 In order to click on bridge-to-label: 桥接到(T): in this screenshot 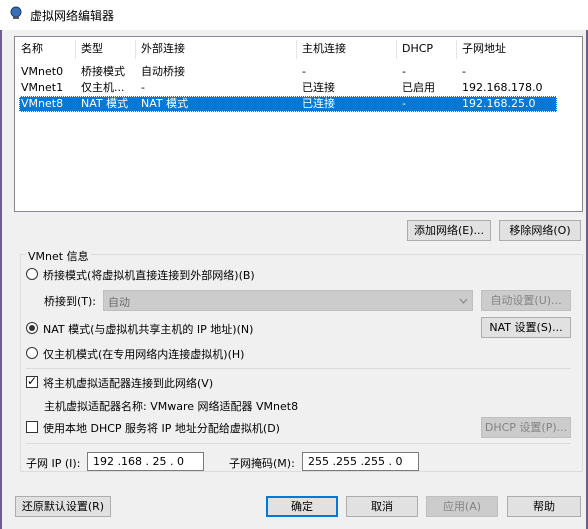, I will do `click(70, 301)`.